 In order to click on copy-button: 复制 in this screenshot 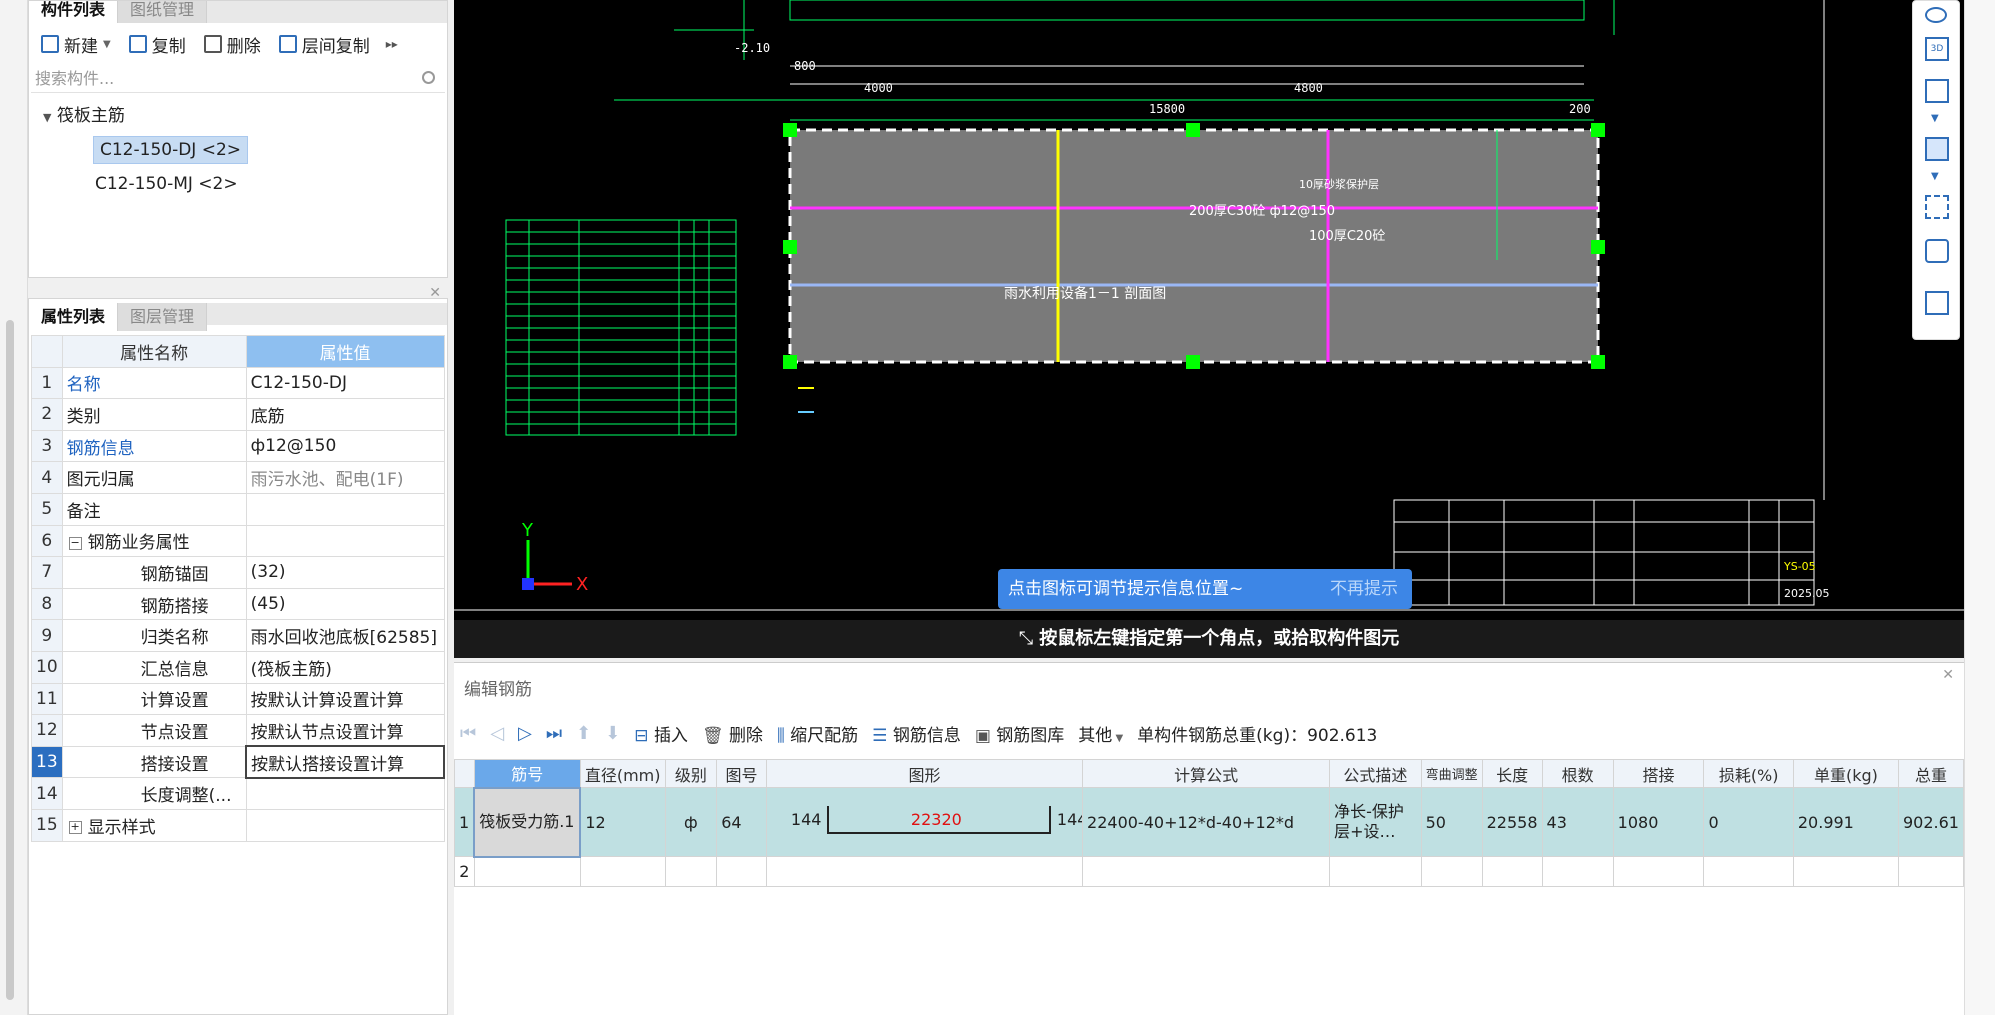, I will do `click(157, 44)`.